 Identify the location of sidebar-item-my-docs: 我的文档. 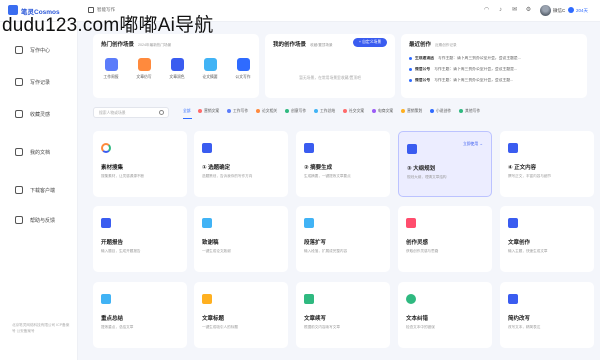
(39, 152).